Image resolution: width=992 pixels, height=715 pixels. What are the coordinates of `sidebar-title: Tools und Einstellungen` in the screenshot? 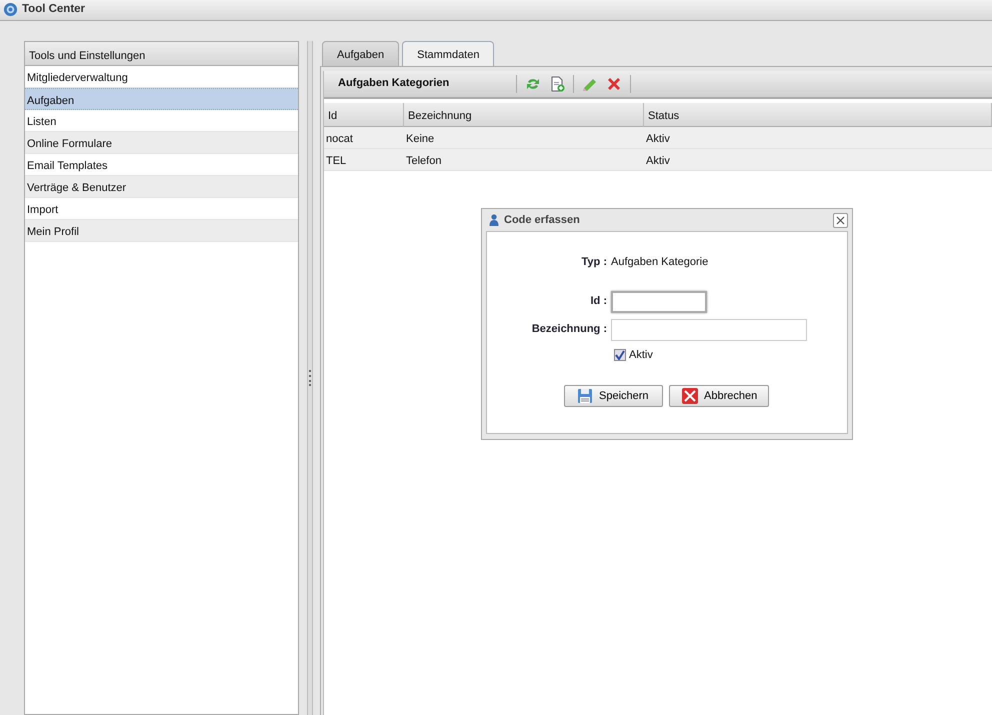 It's located at (161, 54).